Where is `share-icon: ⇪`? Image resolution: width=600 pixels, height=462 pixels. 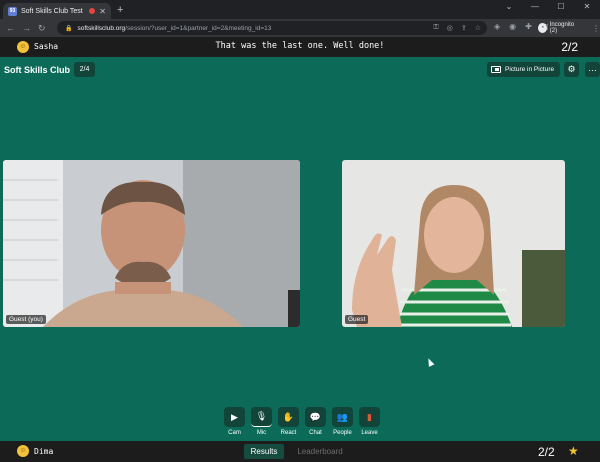 share-icon: ⇪ is located at coordinates (464, 28).